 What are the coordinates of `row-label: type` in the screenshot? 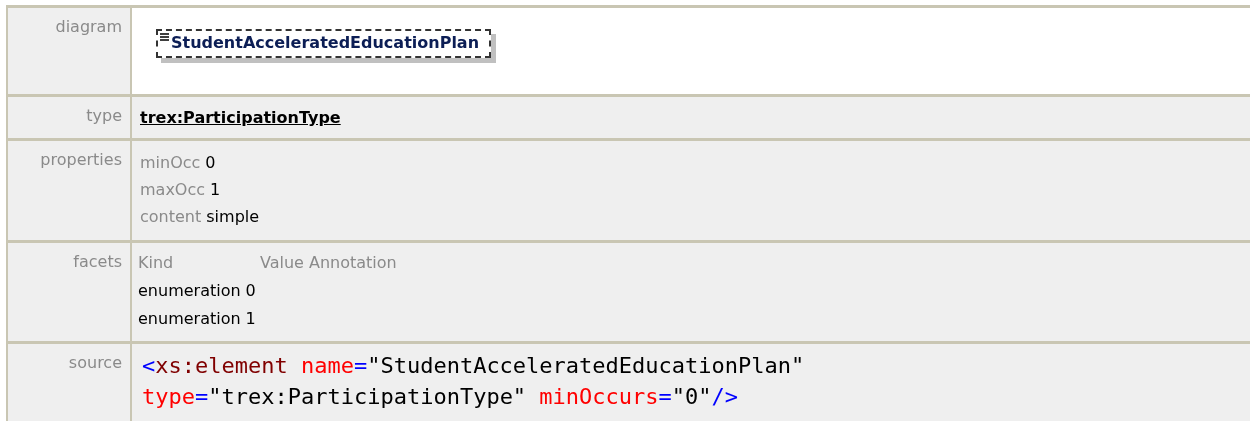 It's located at (104, 115).